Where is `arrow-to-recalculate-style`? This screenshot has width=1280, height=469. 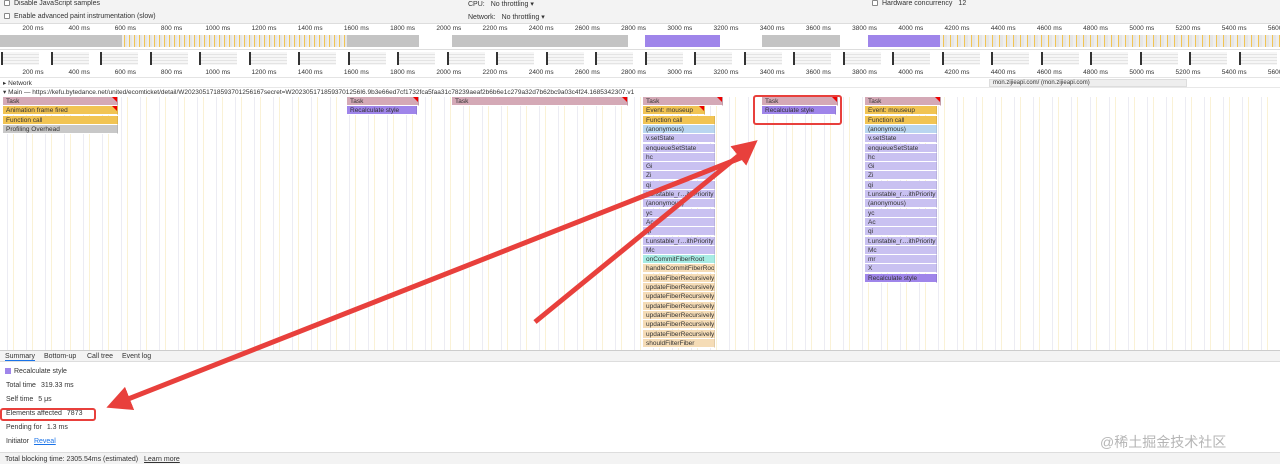
arrow-to-recalculate-style is located at coordinates (645, 232).